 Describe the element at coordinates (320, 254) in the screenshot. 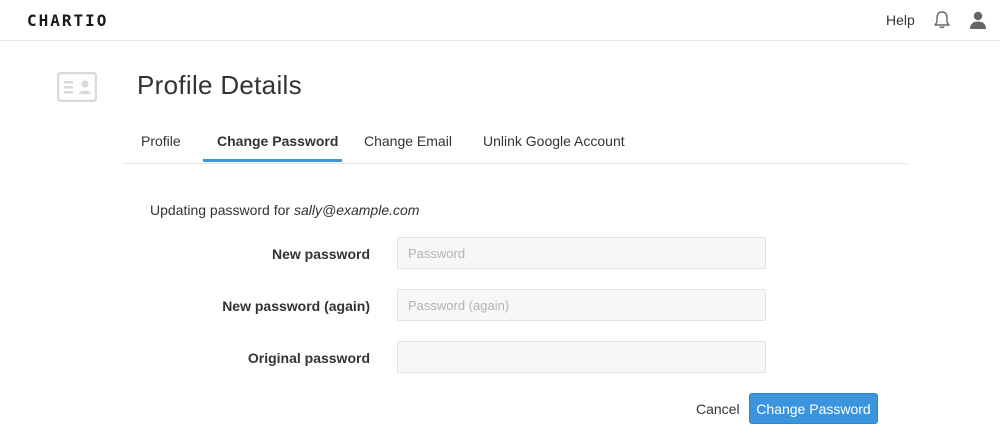

I see `new-password-label: New password` at that location.